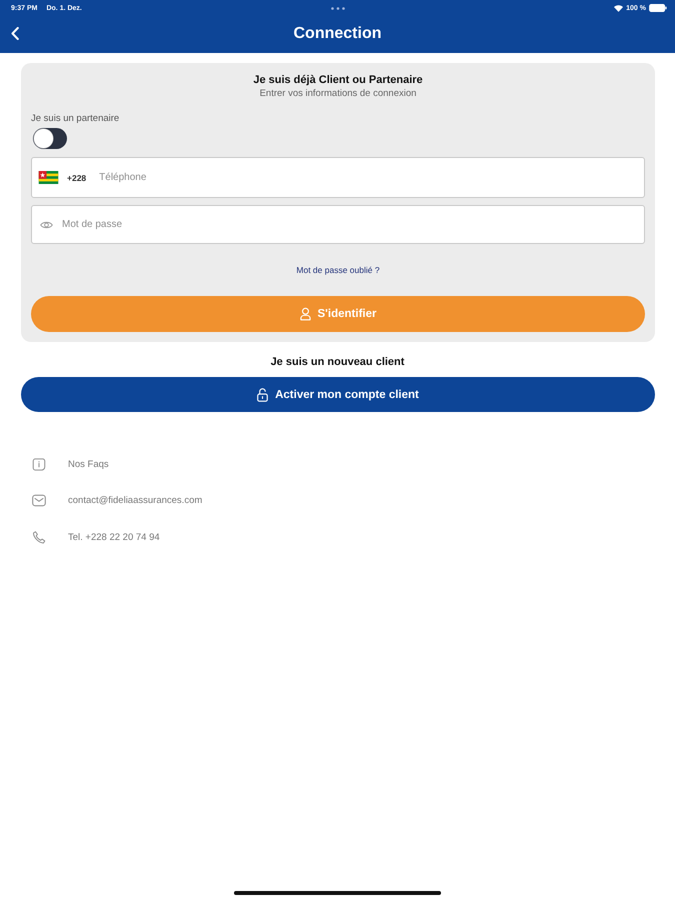 The image size is (675, 900). What do you see at coordinates (50, 138) in the screenshot?
I see `partner-toggle` at bounding box center [50, 138].